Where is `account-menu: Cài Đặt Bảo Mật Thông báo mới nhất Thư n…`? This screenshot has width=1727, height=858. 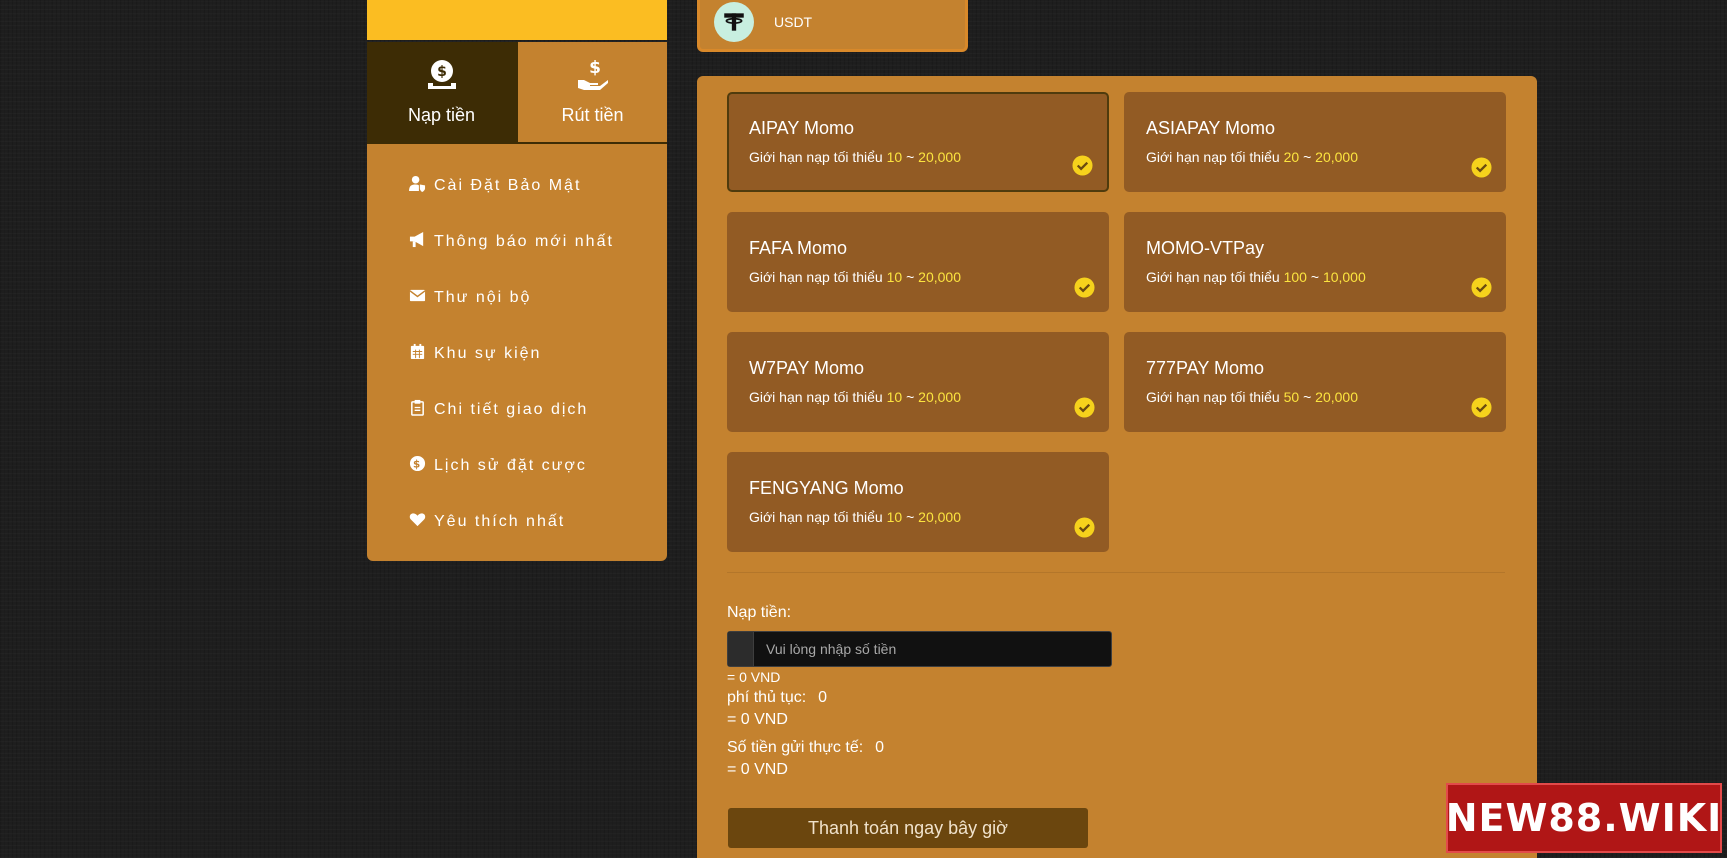 account-menu: Cài Đặt Bảo Mật Thông báo mới nhất Thư n… is located at coordinates (517, 351).